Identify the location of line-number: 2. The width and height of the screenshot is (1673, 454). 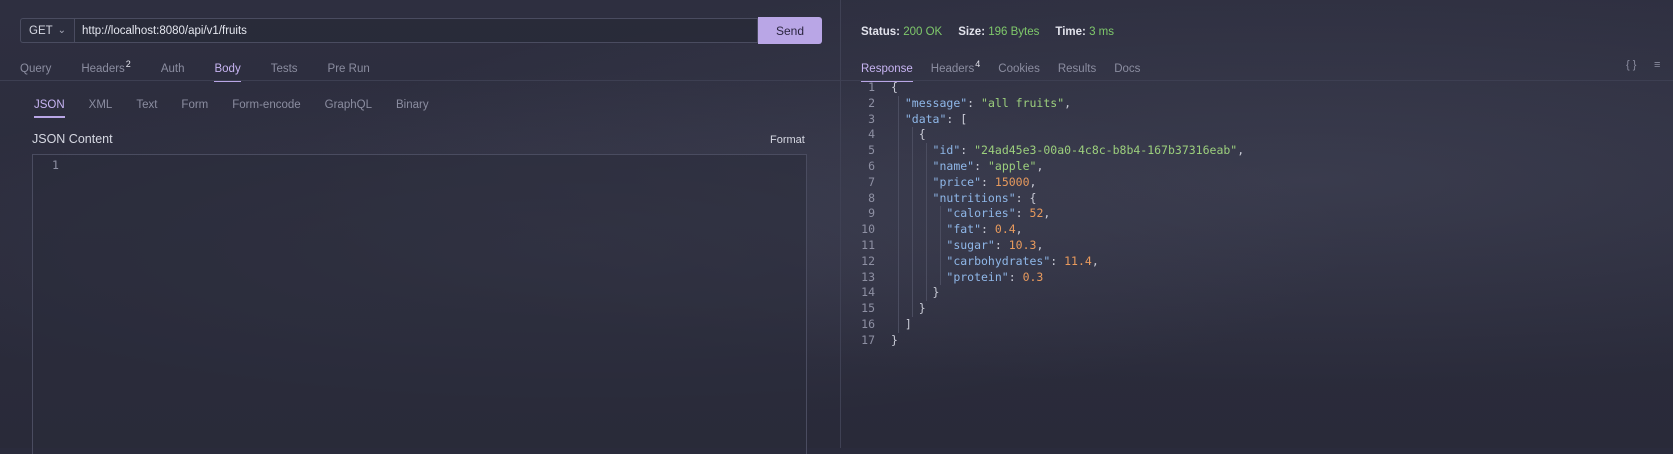
(871, 102).